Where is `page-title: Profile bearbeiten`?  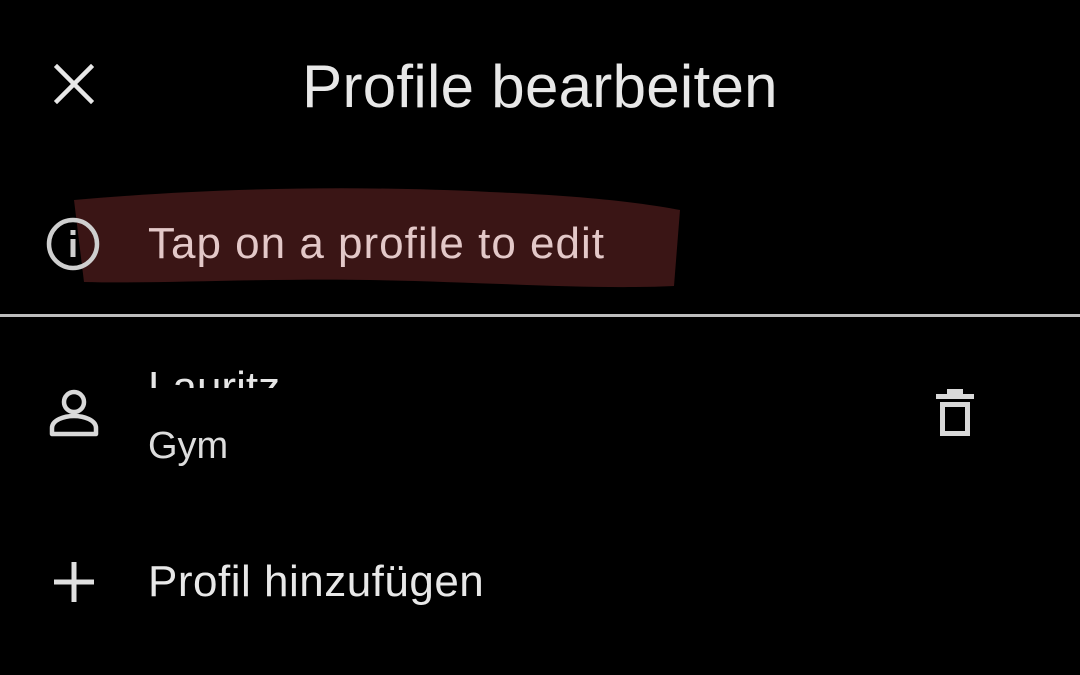
page-title: Profile bearbeiten is located at coordinates (540, 86).